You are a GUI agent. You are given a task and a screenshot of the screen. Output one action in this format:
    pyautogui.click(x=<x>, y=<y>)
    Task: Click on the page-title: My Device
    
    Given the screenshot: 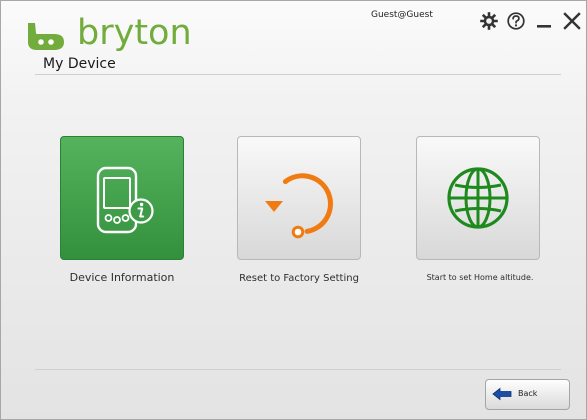 What is the action you would take?
    pyautogui.click(x=79, y=64)
    